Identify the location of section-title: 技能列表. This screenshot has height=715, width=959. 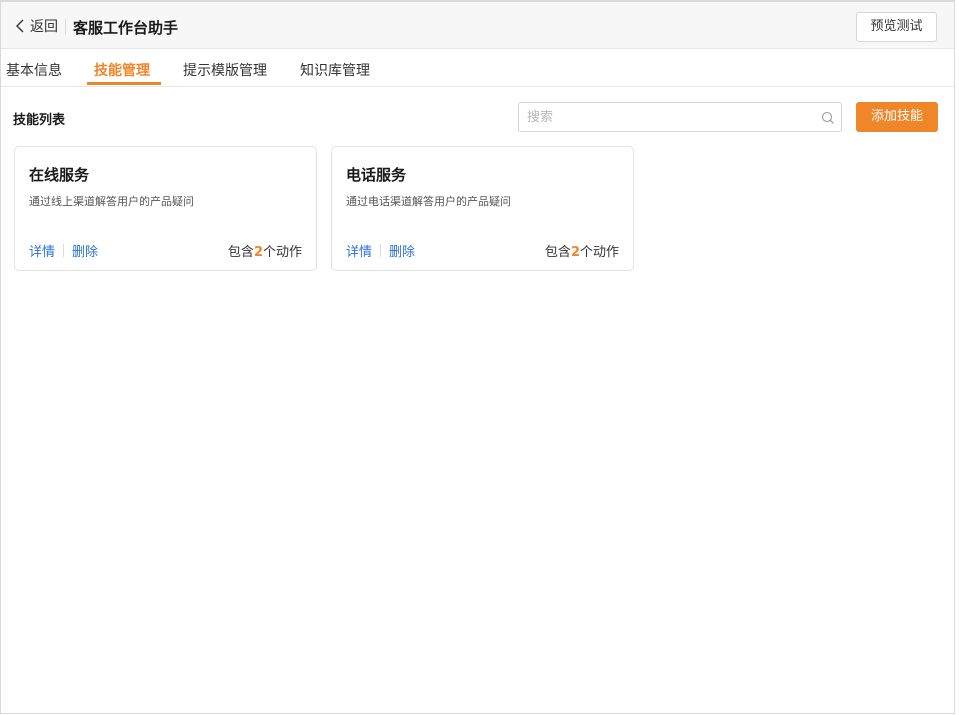
(39, 120).